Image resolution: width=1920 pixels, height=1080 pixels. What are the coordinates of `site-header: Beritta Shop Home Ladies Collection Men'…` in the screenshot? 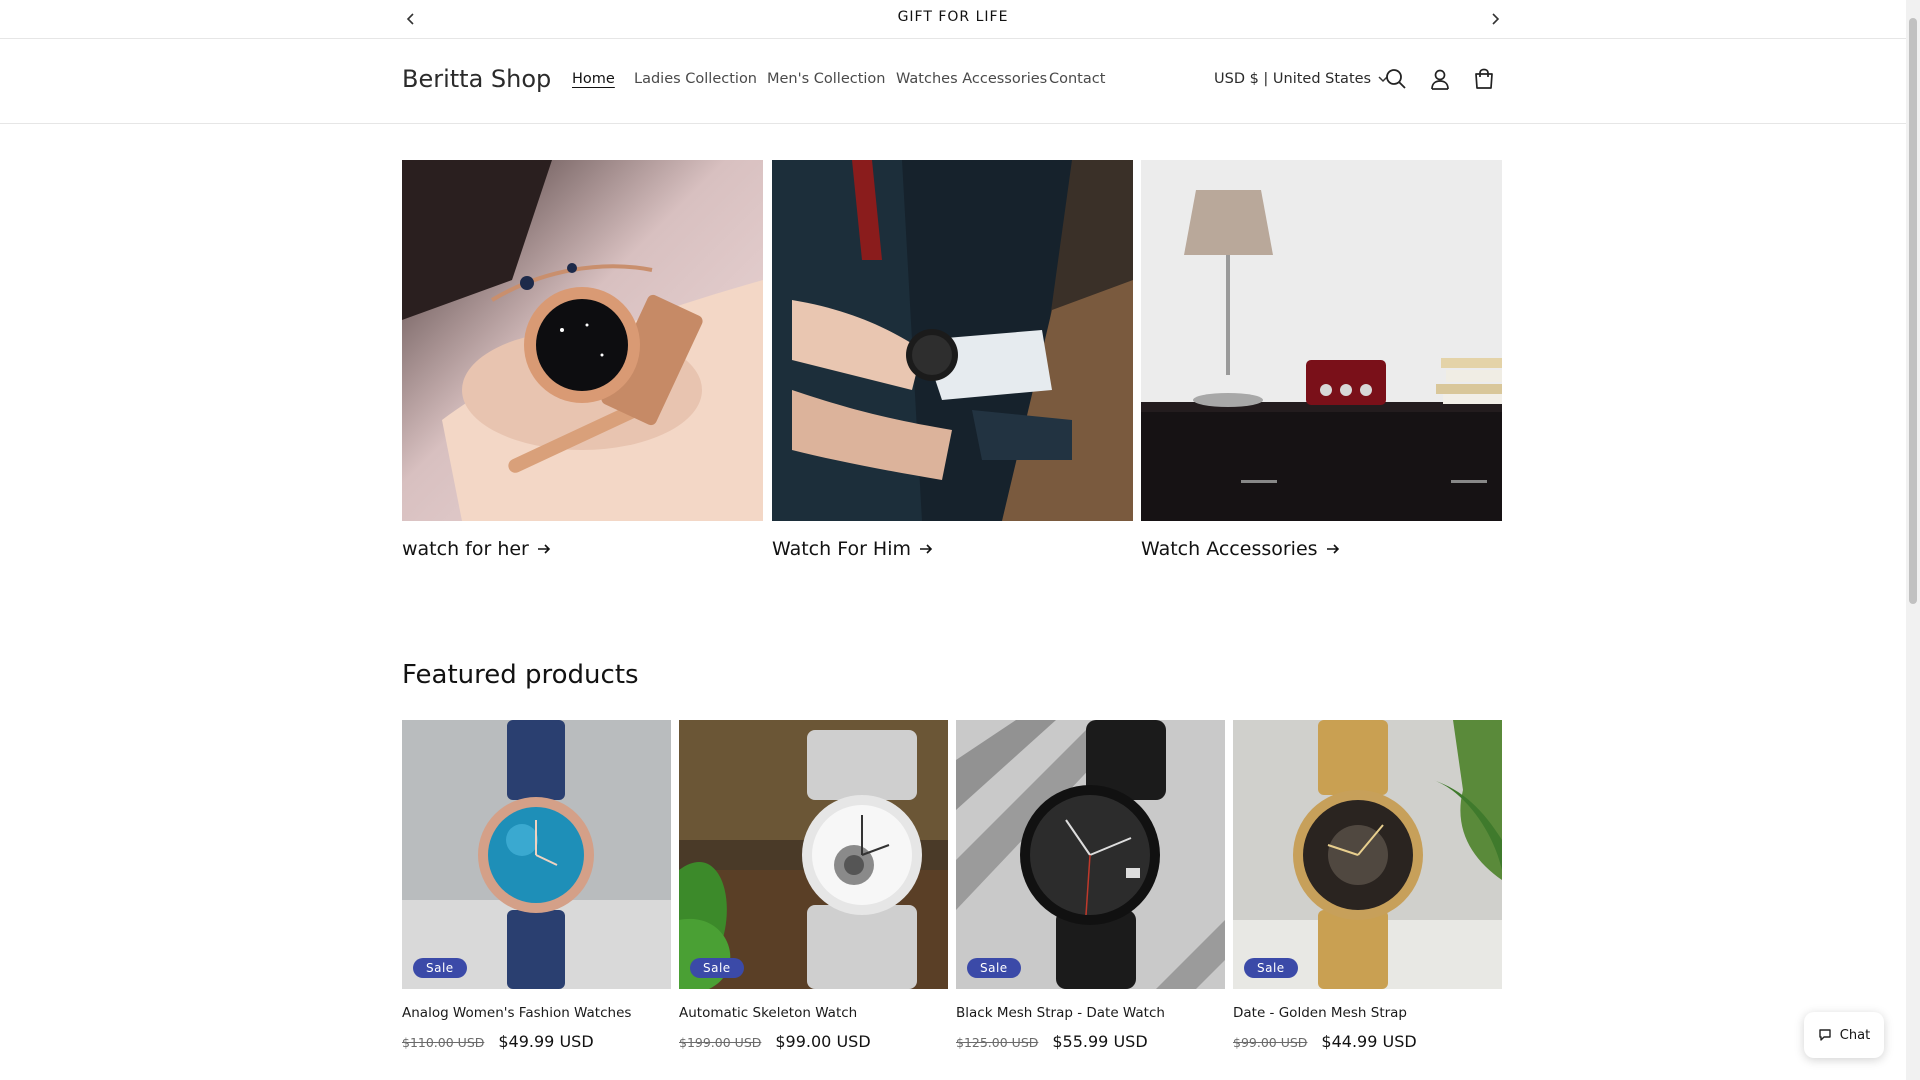 It's located at (953, 81).